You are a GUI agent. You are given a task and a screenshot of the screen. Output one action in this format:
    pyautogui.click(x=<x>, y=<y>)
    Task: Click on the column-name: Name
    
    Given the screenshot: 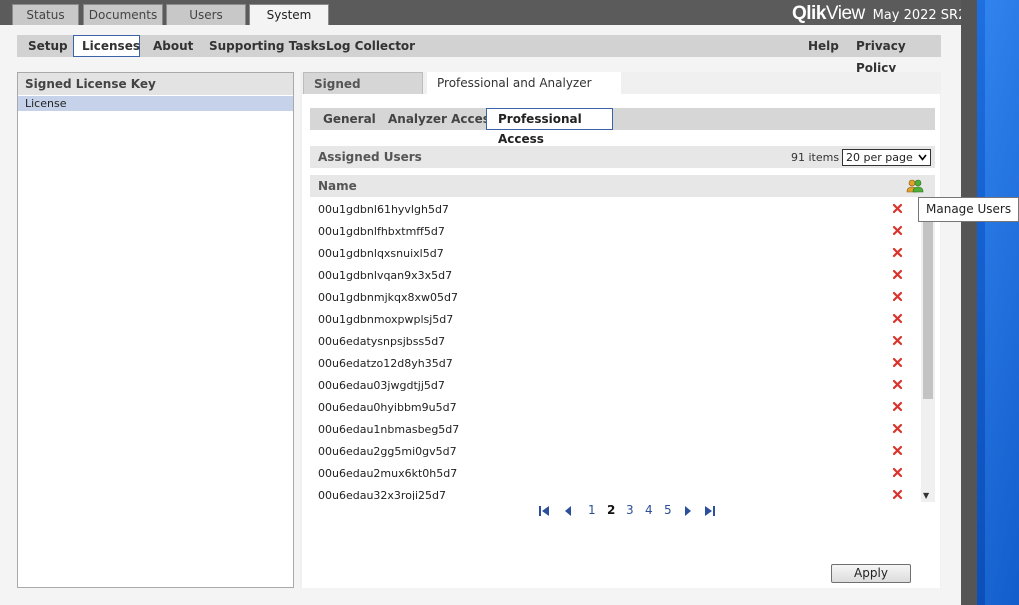 What is the action you would take?
    pyautogui.click(x=337, y=186)
    